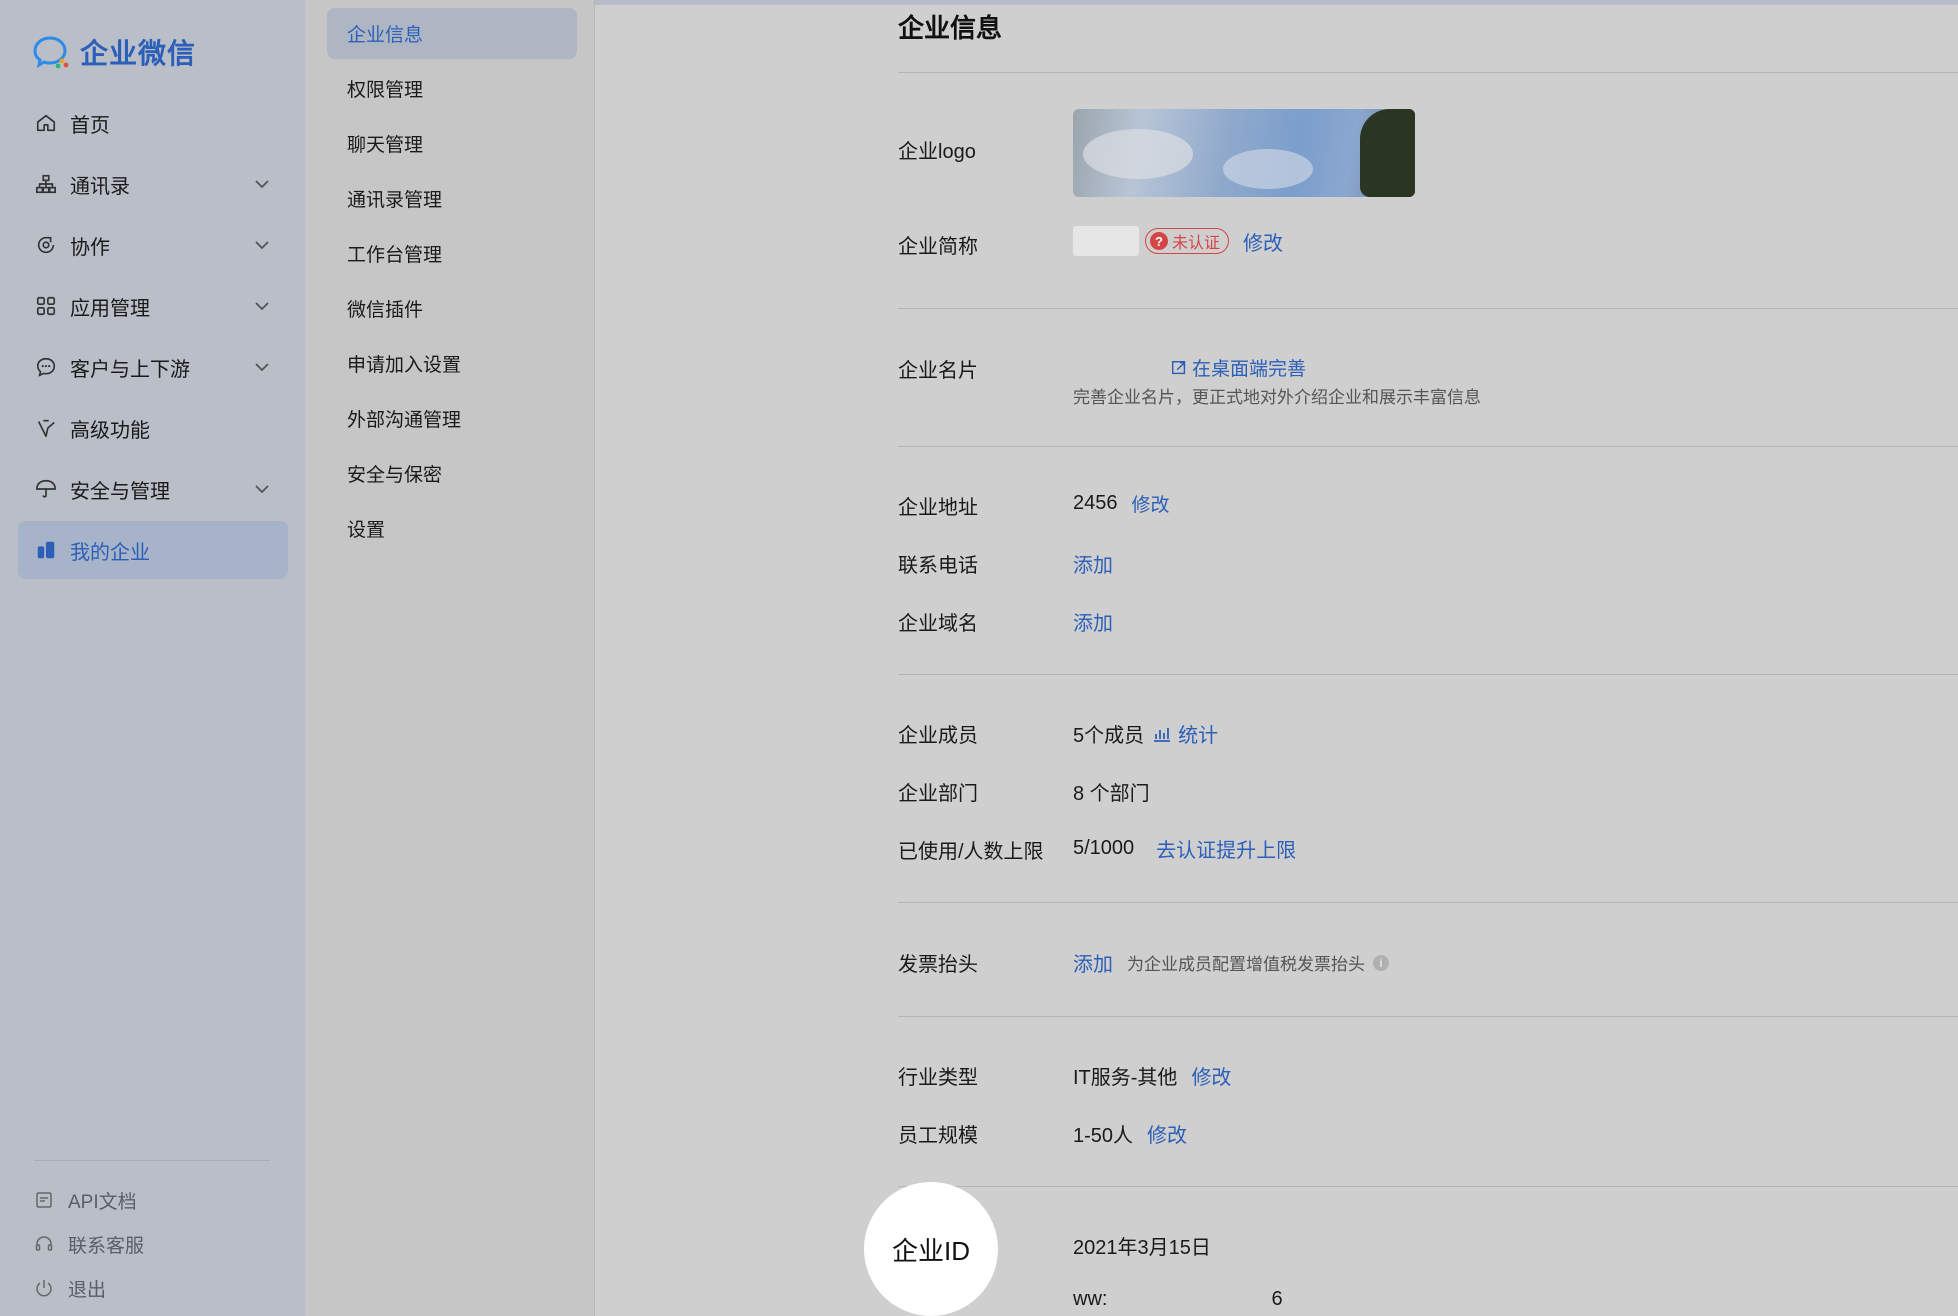  Describe the element at coordinates (938, 965) in the screenshot. I see `invoice-label: 发票抬头` at that location.